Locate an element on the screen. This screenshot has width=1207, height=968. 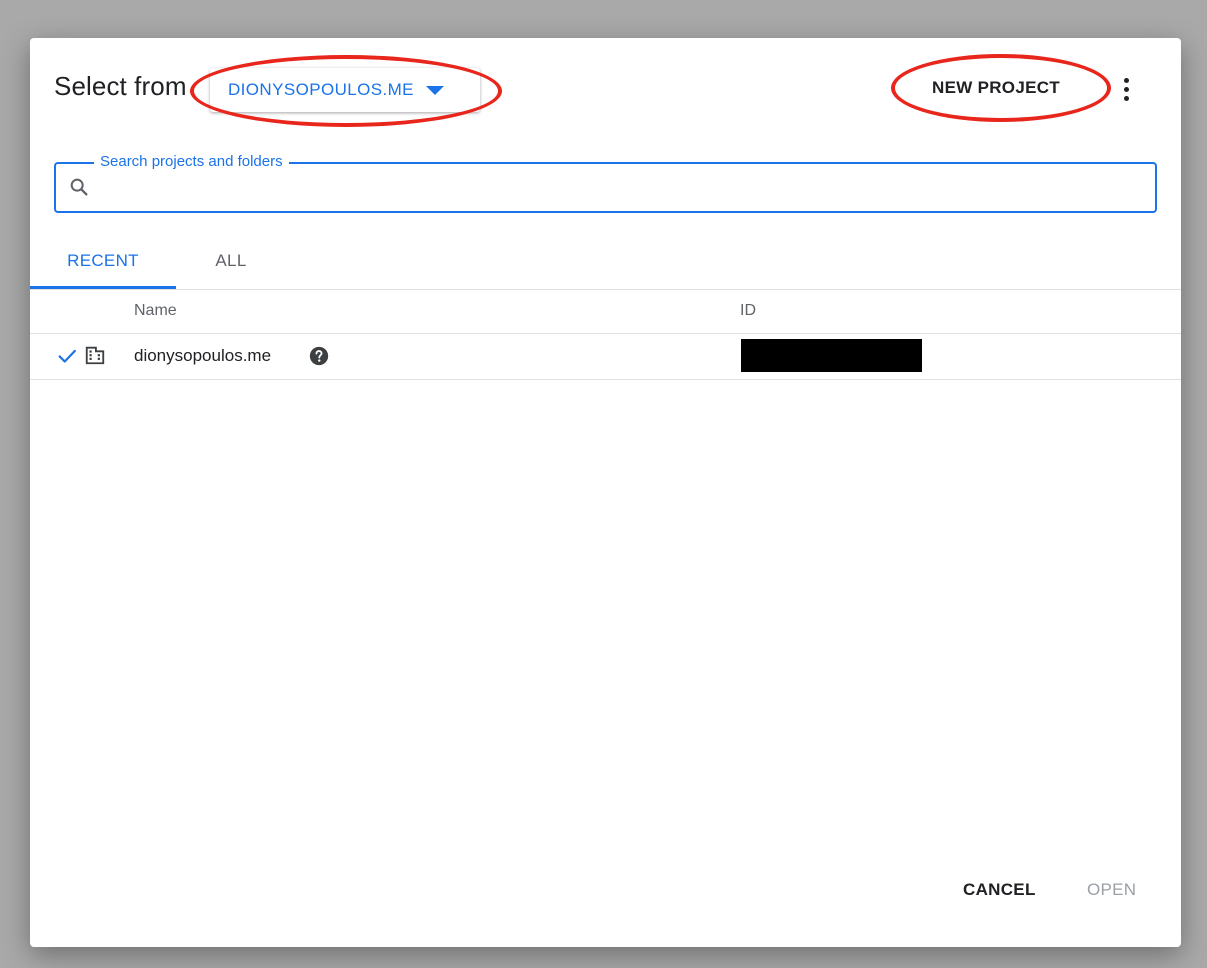
dialog-title: Select from is located at coordinates (120, 86).